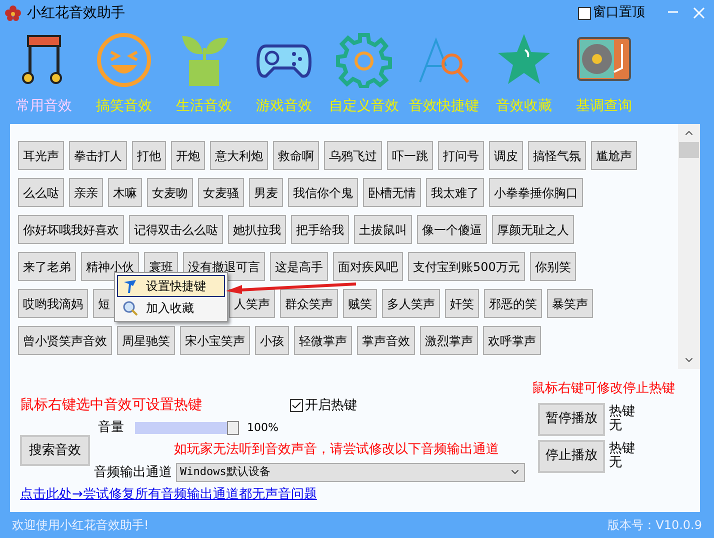 This screenshot has width=714, height=538. I want to click on sound-button: 邪恶的笑, so click(513, 303).